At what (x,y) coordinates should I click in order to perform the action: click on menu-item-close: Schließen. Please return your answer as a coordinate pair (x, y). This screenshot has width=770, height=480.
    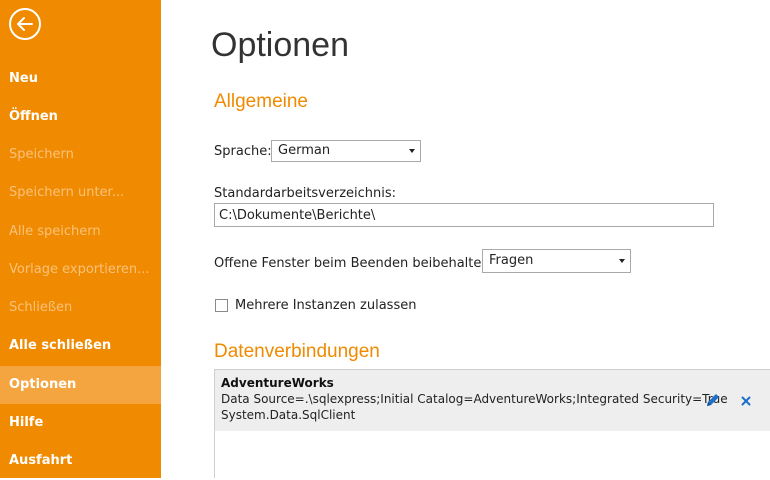
    Looking at the image, I should click on (41, 307).